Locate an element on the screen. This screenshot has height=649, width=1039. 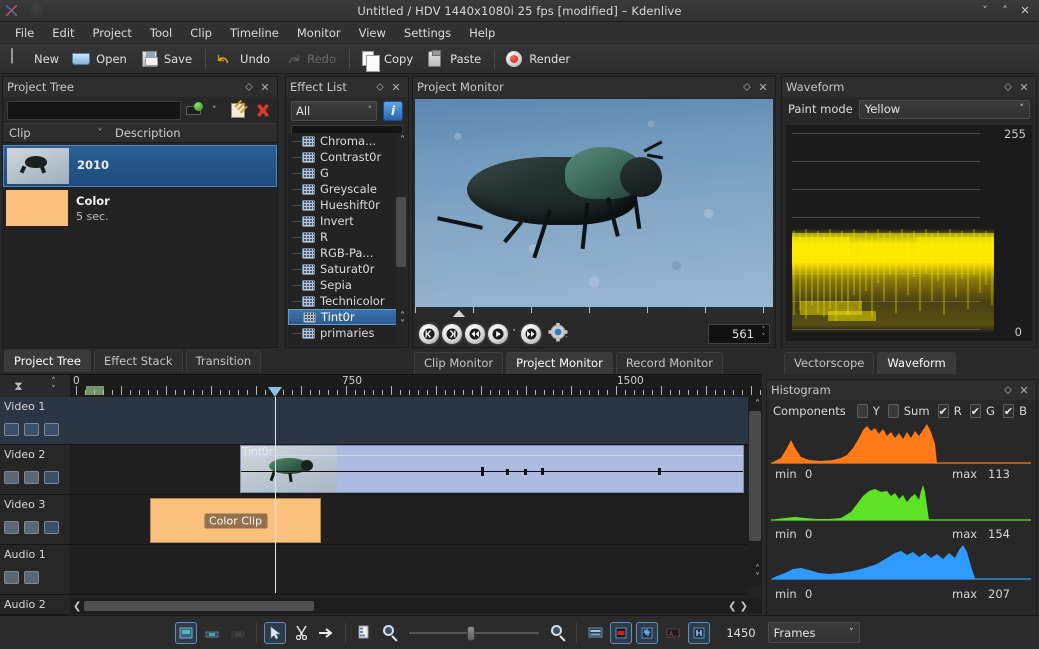
tab-transition: Transition is located at coordinates (223, 361).